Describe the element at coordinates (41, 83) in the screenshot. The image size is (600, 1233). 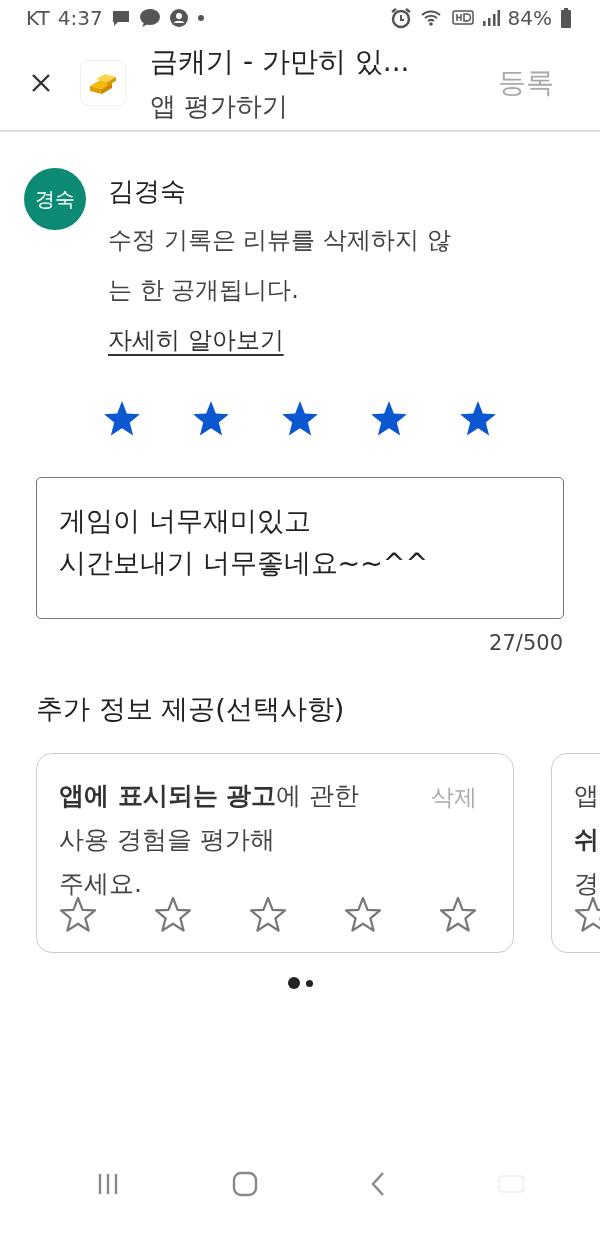
I see `close-icon` at that location.